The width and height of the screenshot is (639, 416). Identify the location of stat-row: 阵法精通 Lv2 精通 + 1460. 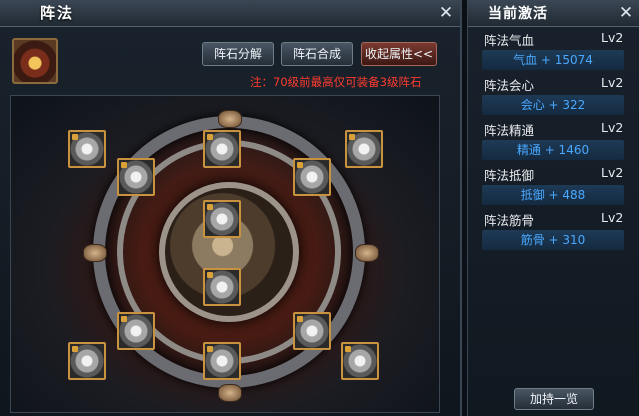
(553, 140).